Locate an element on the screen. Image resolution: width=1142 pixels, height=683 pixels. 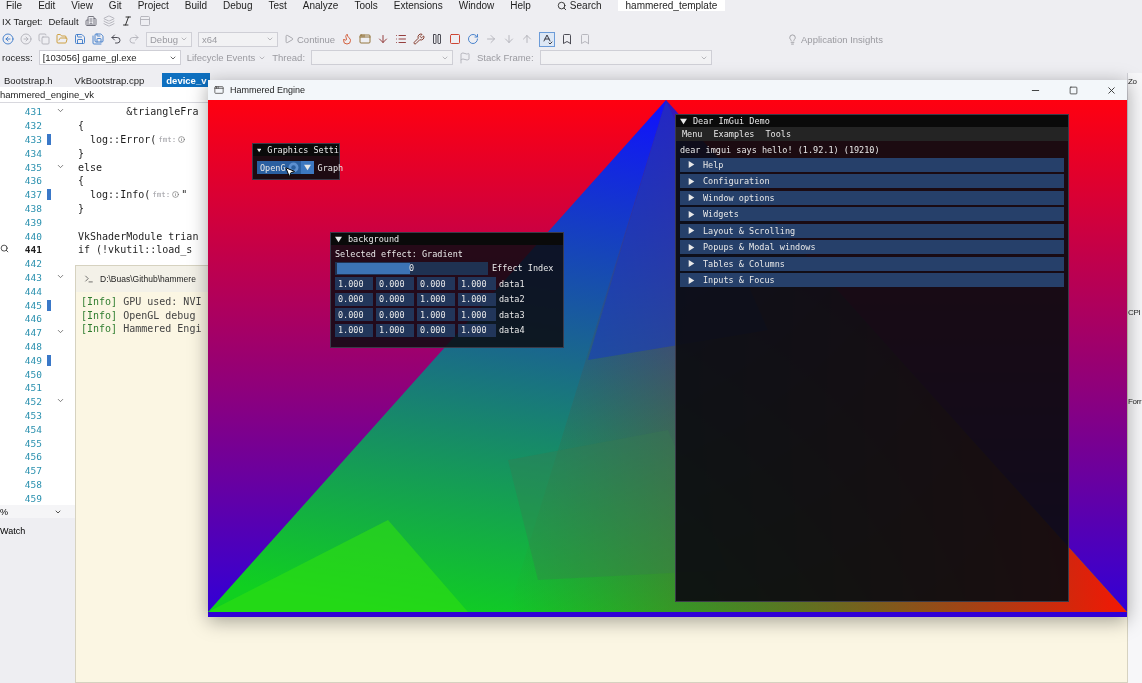
stop-icon is located at coordinates (455, 39).